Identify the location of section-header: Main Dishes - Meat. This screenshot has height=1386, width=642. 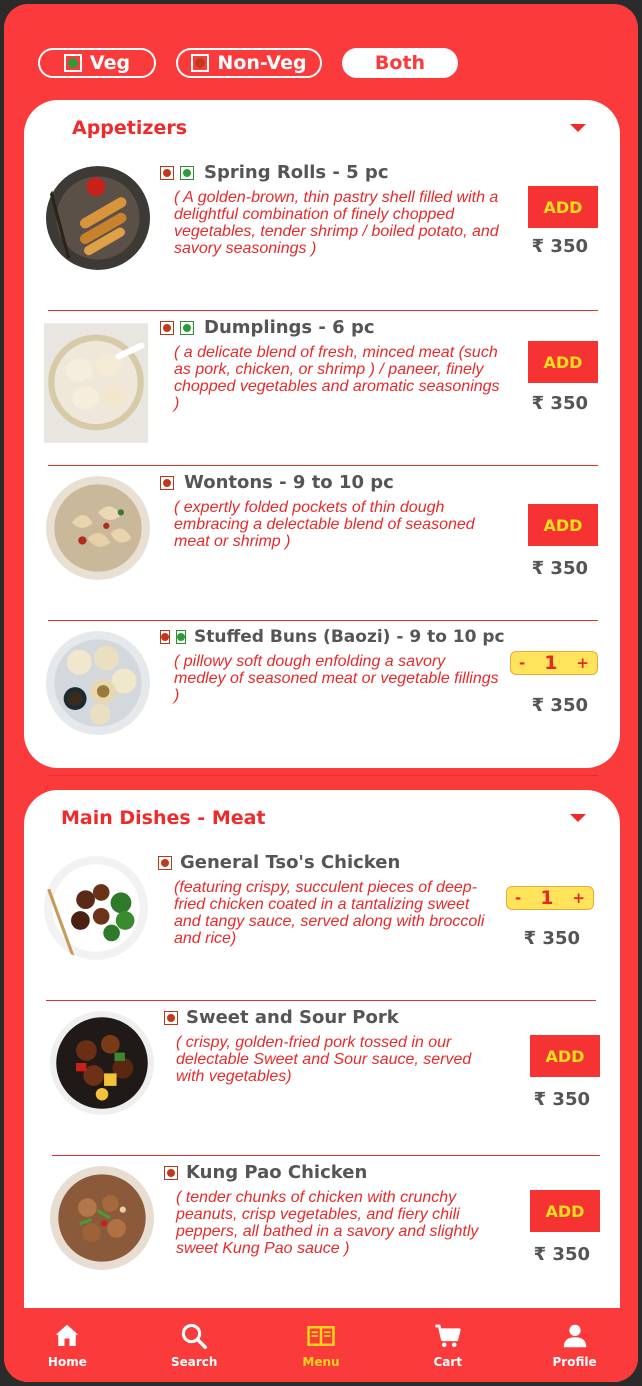
(322, 818).